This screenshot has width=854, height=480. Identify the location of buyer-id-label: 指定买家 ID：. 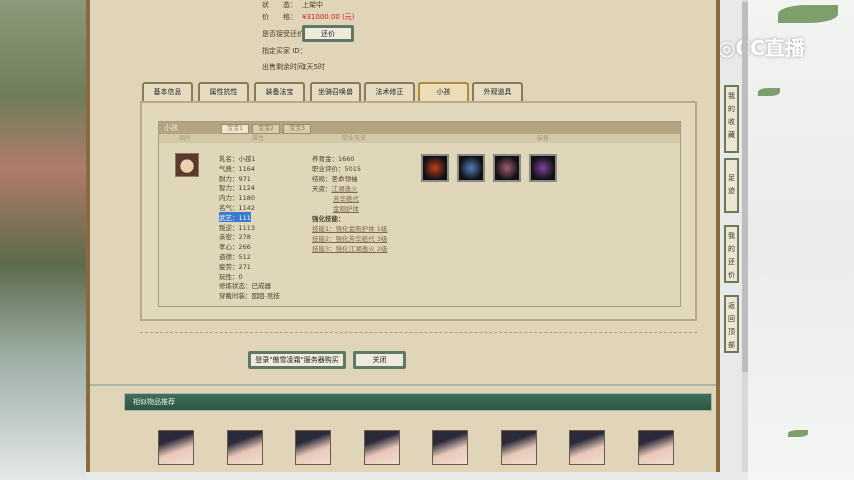
(284, 51).